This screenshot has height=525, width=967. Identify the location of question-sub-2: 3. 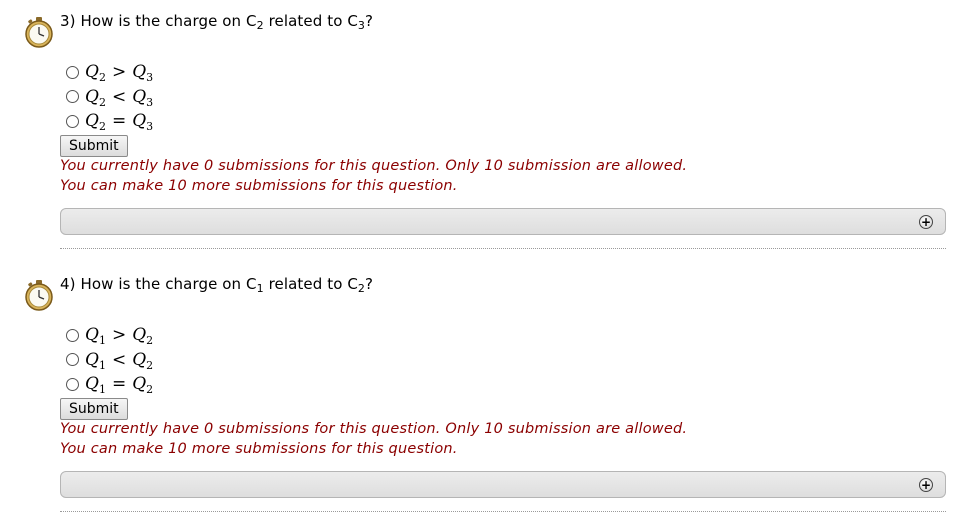
(361, 25).